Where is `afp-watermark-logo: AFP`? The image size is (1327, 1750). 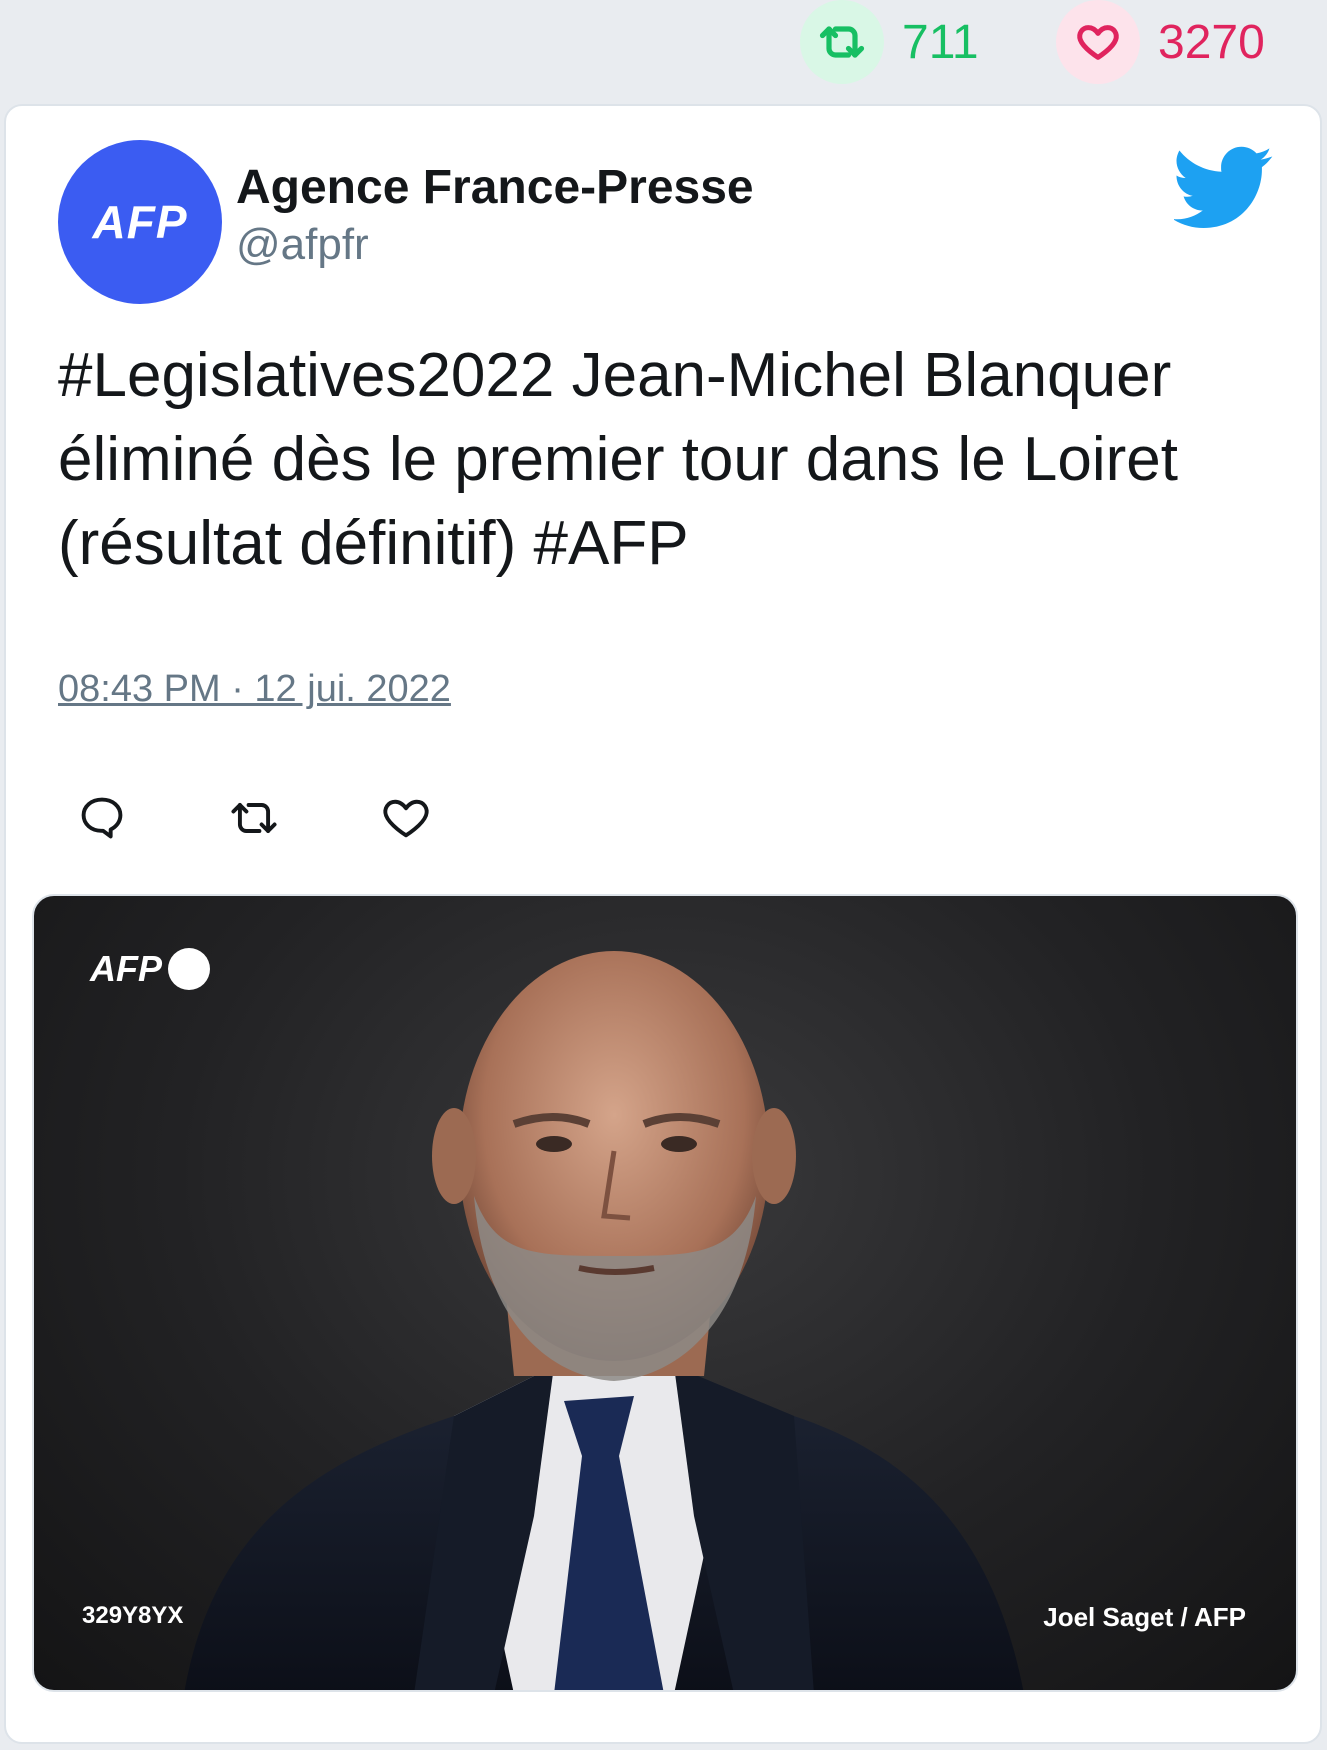
afp-watermark-logo: AFP is located at coordinates (150, 969).